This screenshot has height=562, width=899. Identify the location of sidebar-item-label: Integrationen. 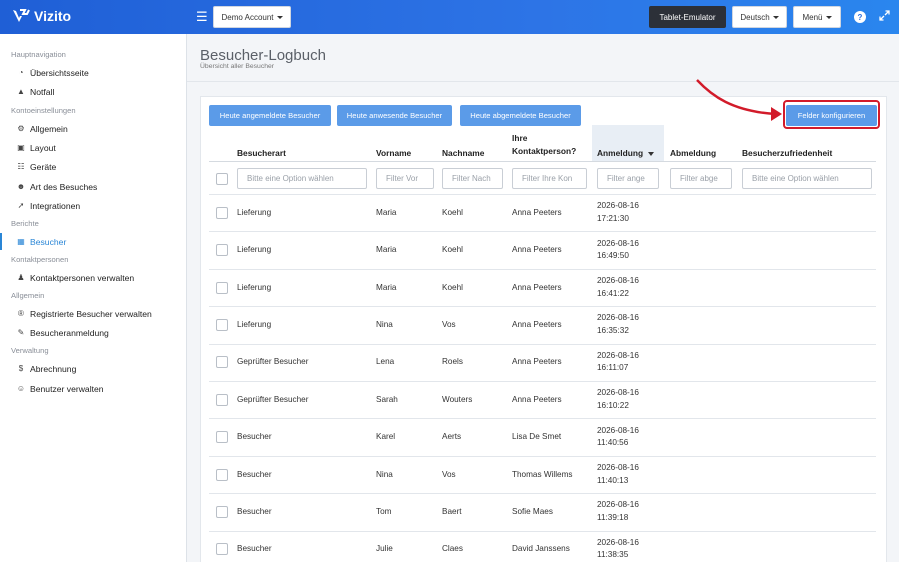
(55, 205).